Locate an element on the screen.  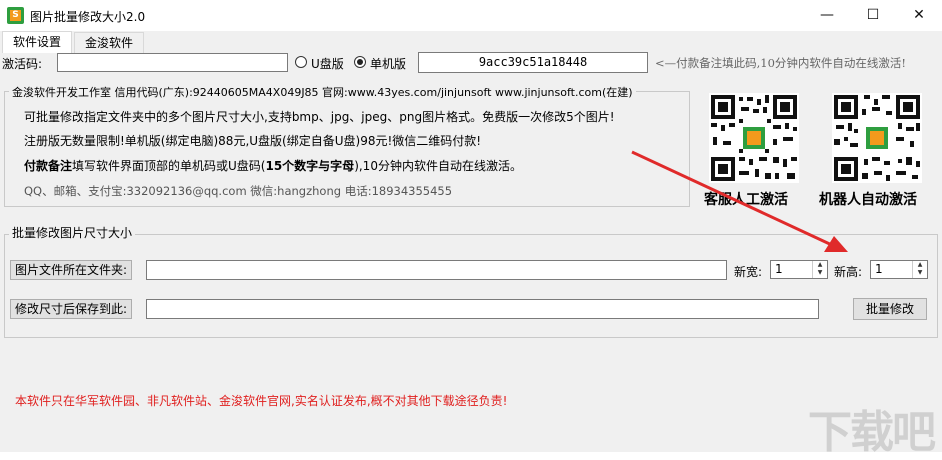
info-line-3-bold2: 15个数字与字母 is located at coordinates (310, 166).